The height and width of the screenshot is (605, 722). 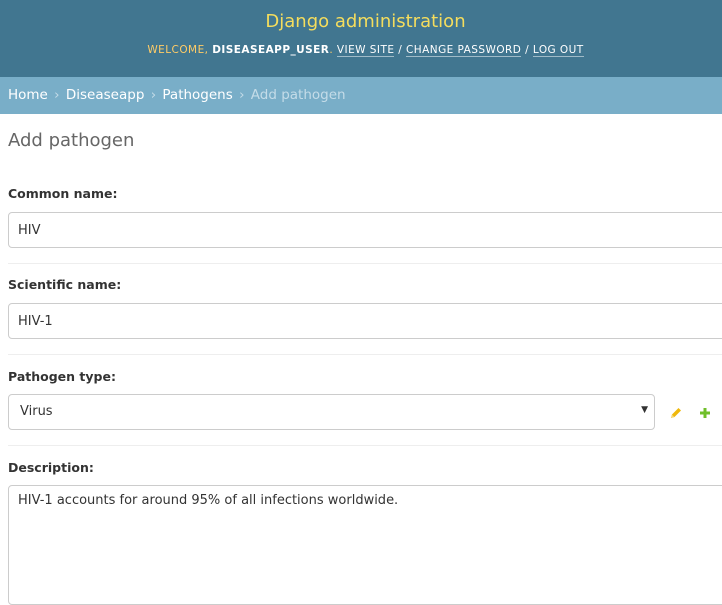 What do you see at coordinates (644, 410) in the screenshot?
I see `chevron-down-icon: ▼` at bounding box center [644, 410].